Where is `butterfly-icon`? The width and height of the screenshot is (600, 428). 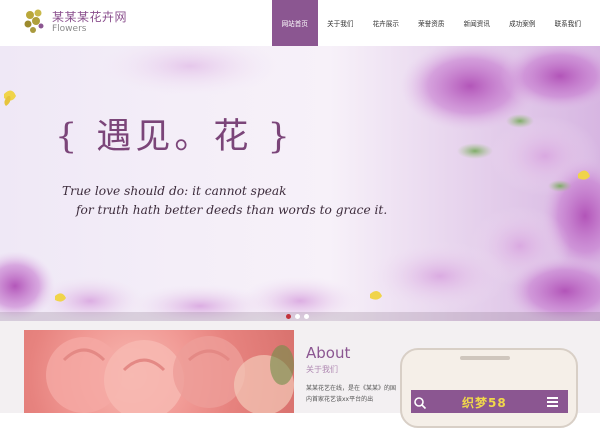
butterfly-icon is located at coordinates (10, 98).